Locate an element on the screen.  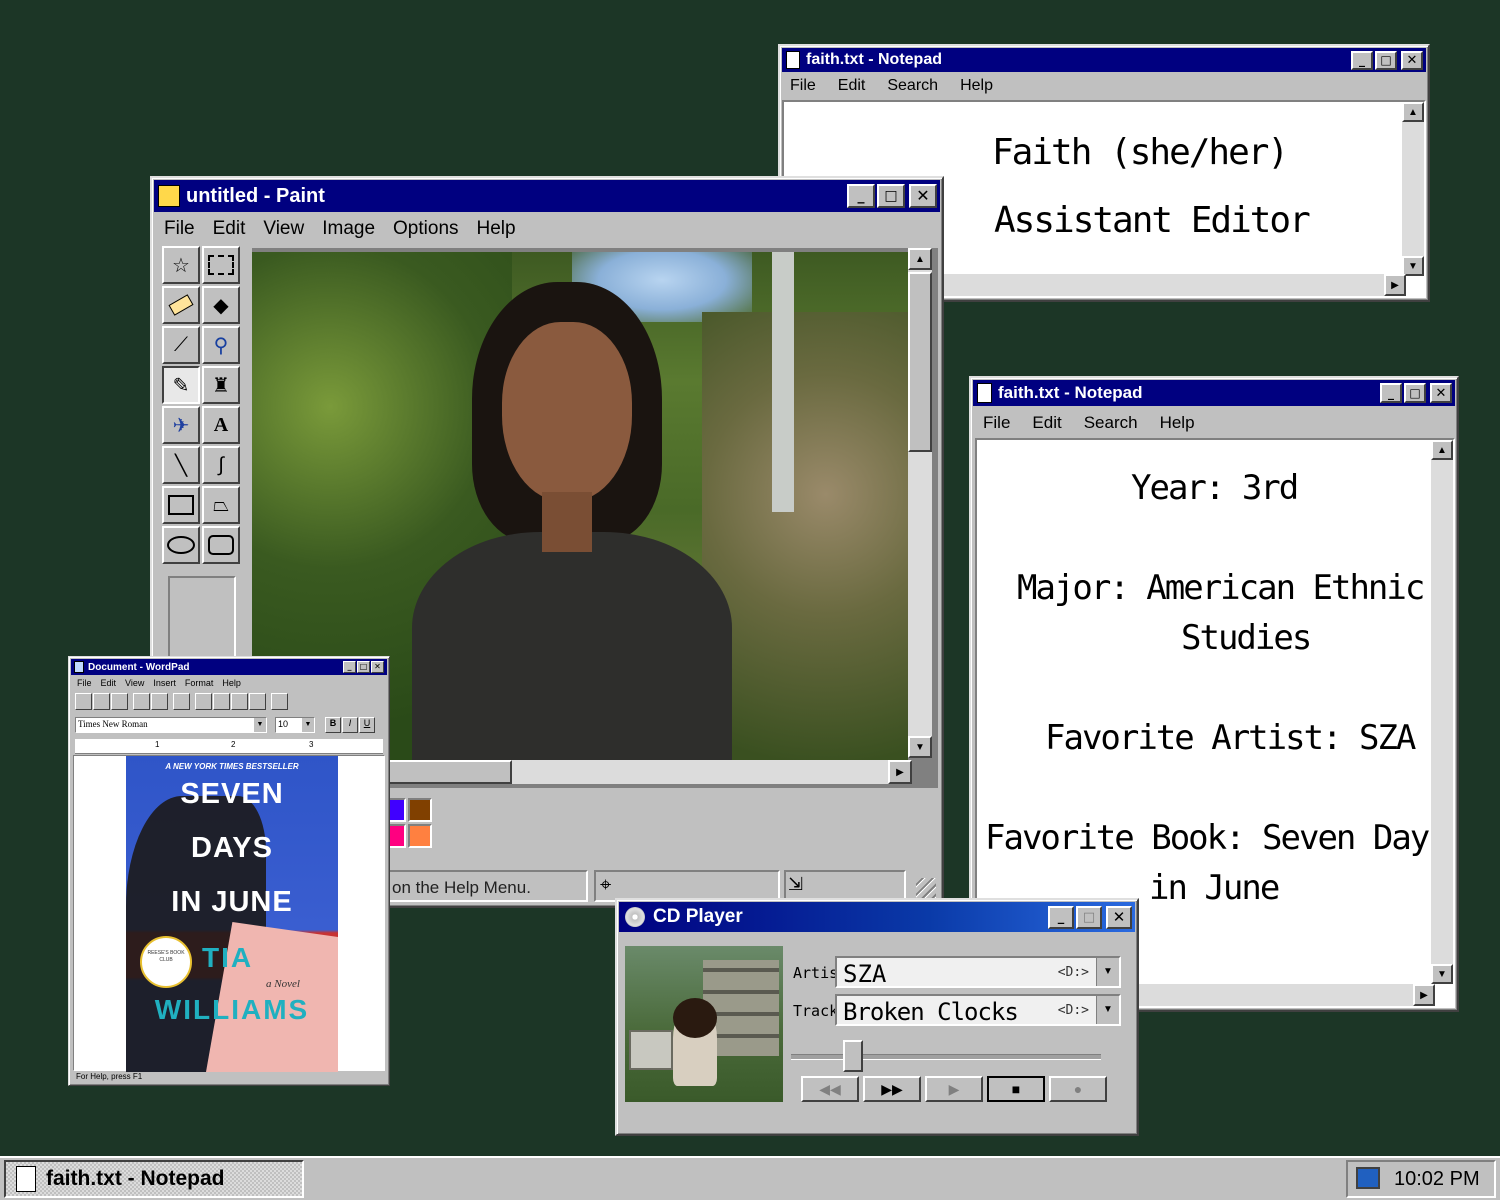
ellipse-icon is located at coordinates (181, 545).